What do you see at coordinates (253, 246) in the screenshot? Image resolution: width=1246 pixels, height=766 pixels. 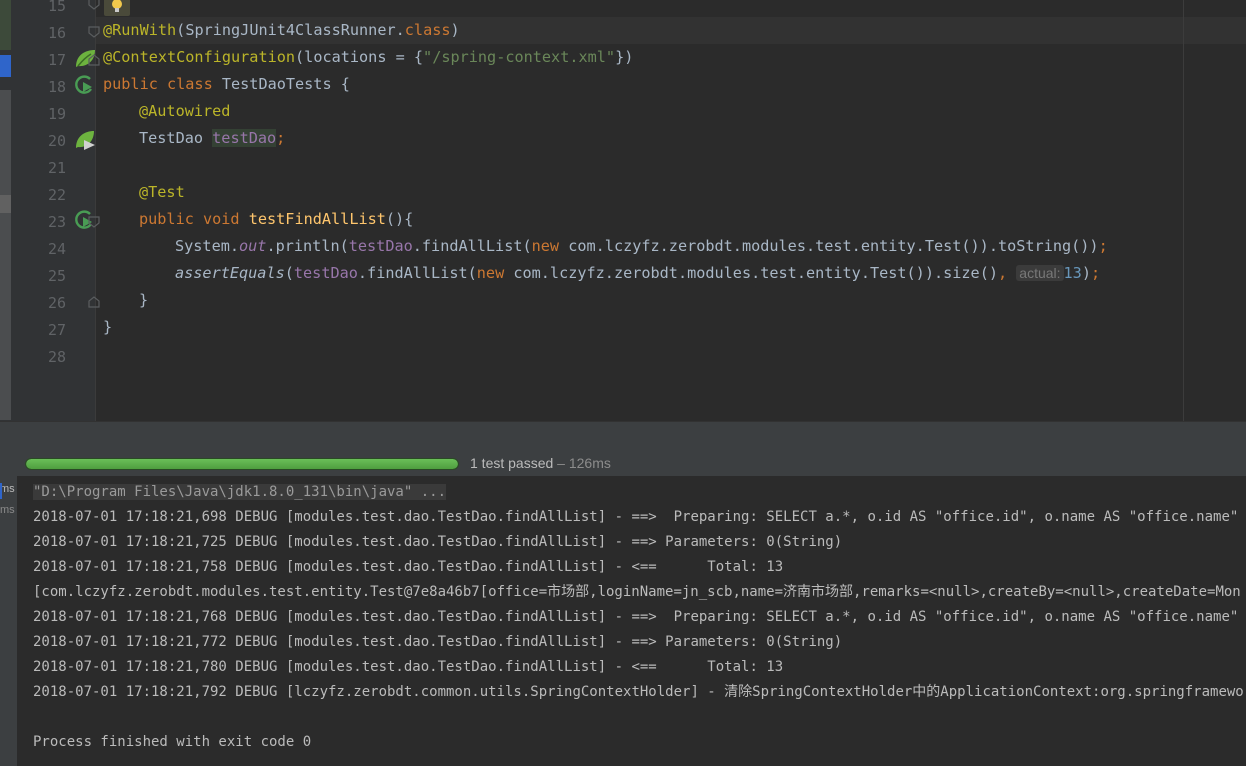 I see `static-field: out` at bounding box center [253, 246].